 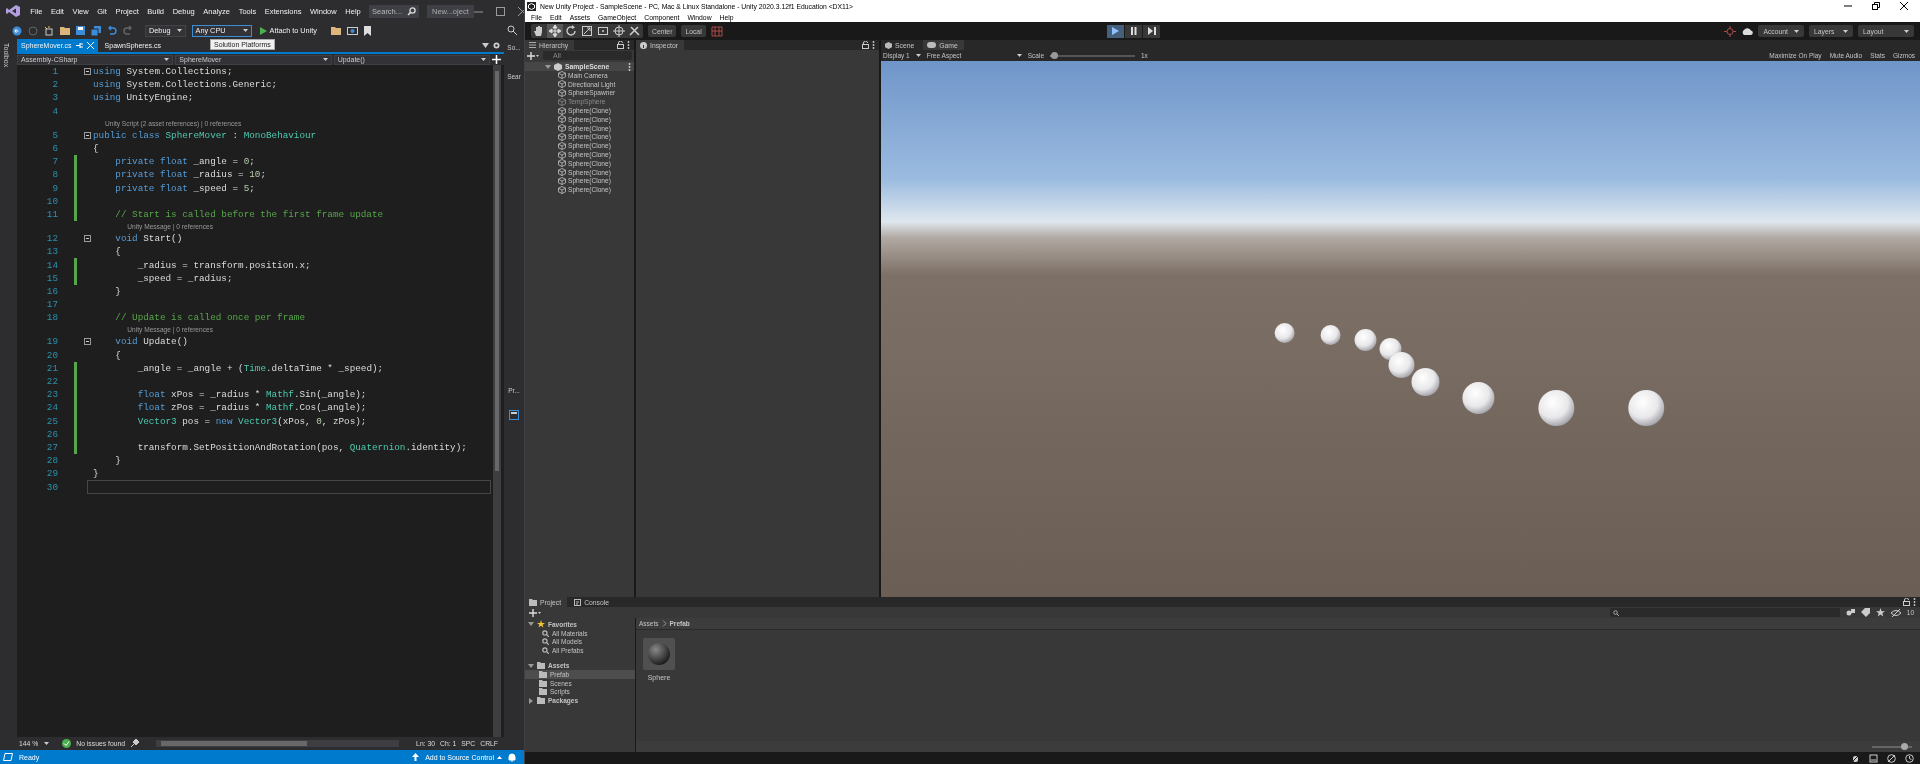 I want to click on code-line: // Update is called once per frame, so click(x=209, y=318).